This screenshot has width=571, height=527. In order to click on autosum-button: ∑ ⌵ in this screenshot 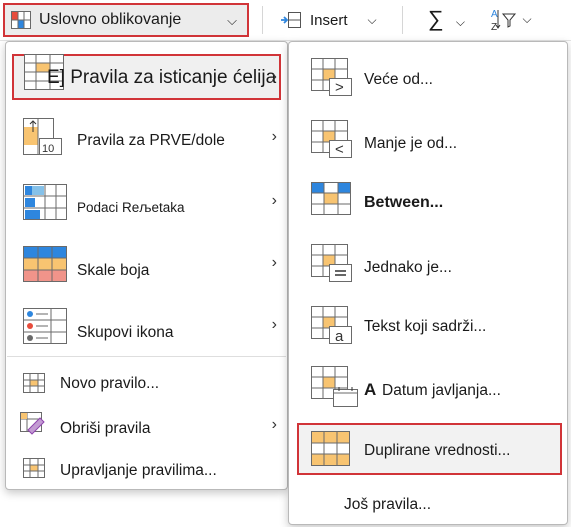, I will do `click(446, 20)`.